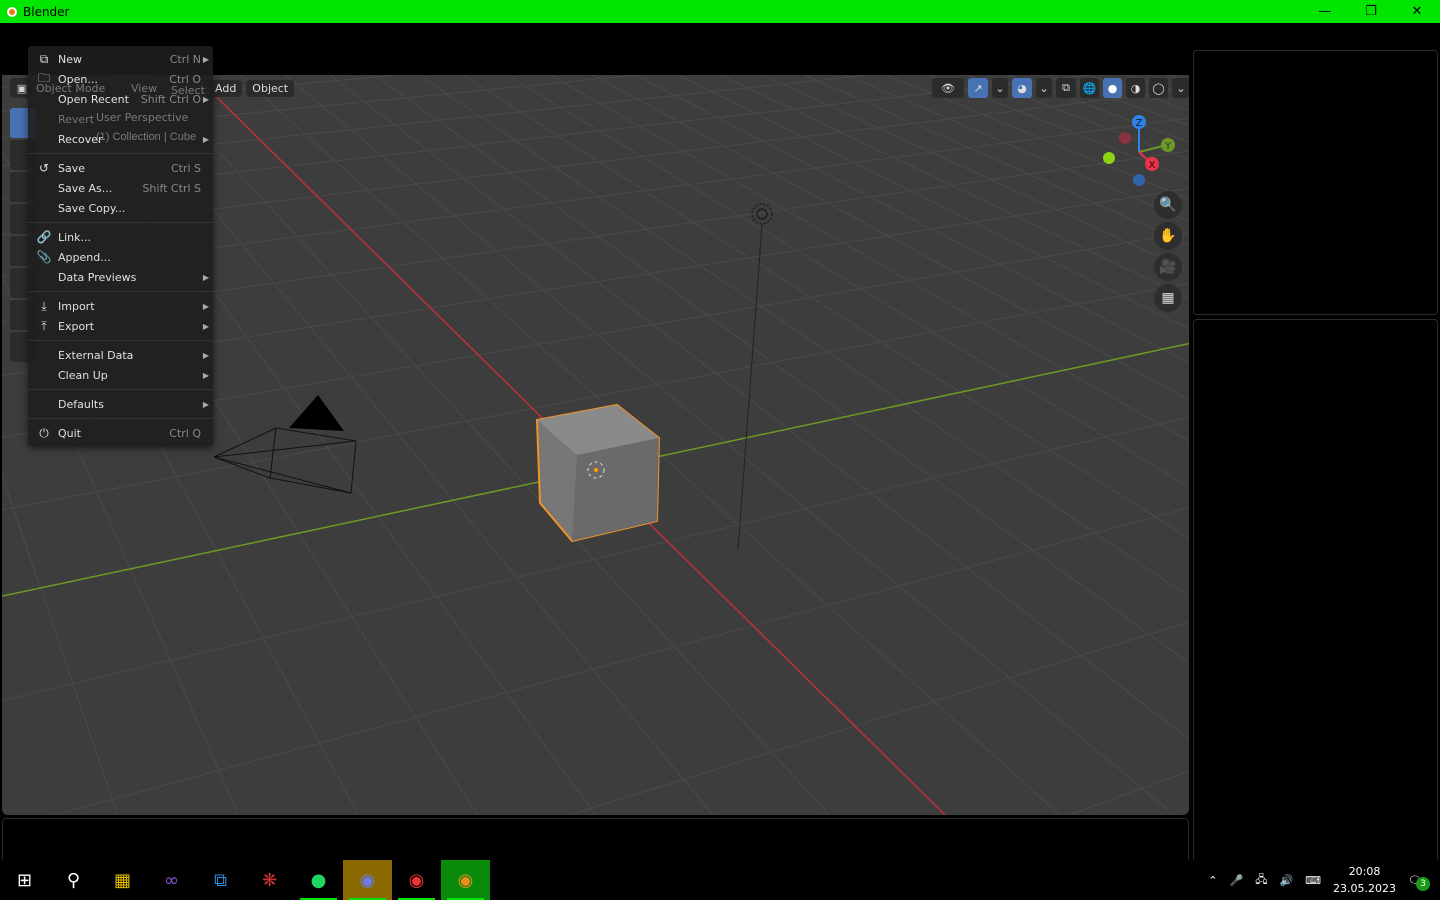 The image size is (1440, 900). I want to click on menu-item-revert: Revert, so click(120, 119).